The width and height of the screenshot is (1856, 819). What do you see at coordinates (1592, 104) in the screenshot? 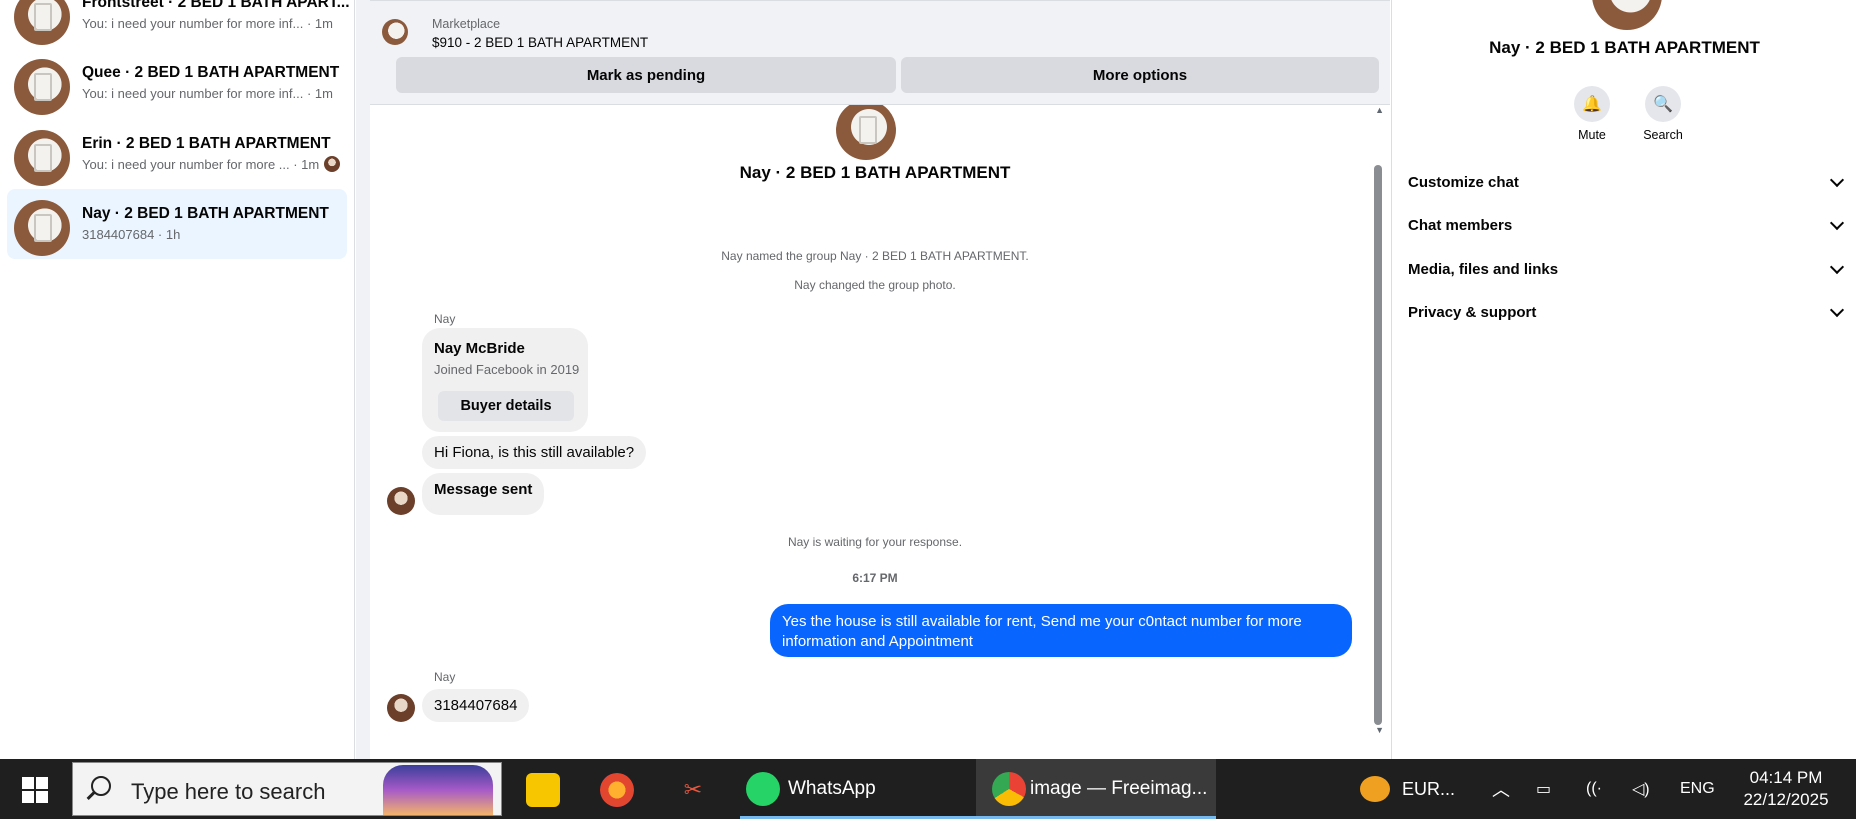
I see `bell-icon: 🔔` at bounding box center [1592, 104].